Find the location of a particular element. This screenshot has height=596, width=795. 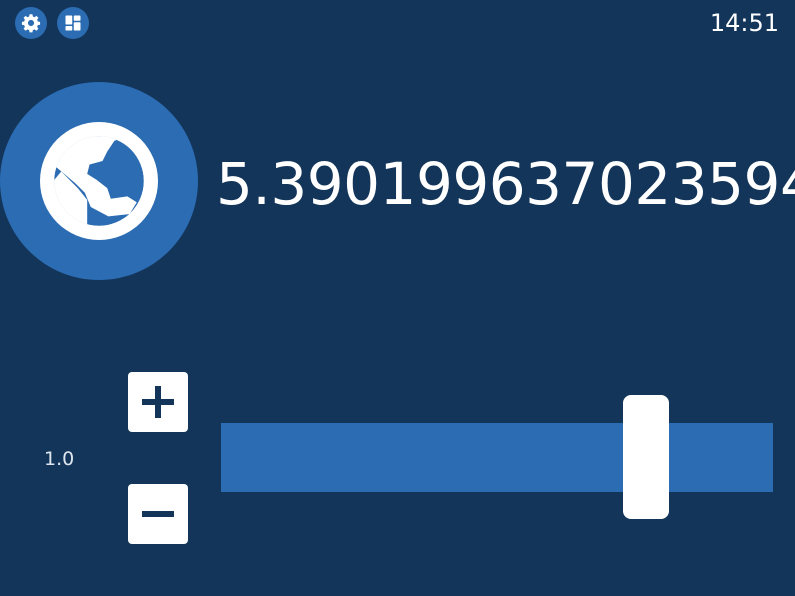

globe-badge is located at coordinates (99, 181).